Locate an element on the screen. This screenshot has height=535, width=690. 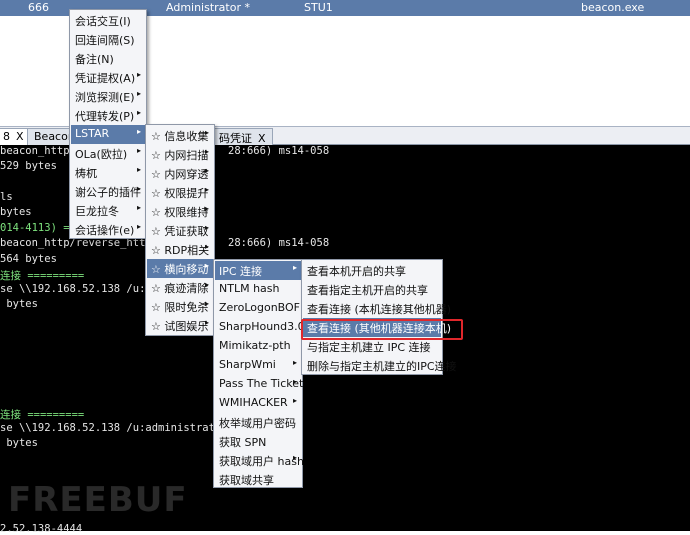
tab-label: 8 is located at coordinates (6, 136).